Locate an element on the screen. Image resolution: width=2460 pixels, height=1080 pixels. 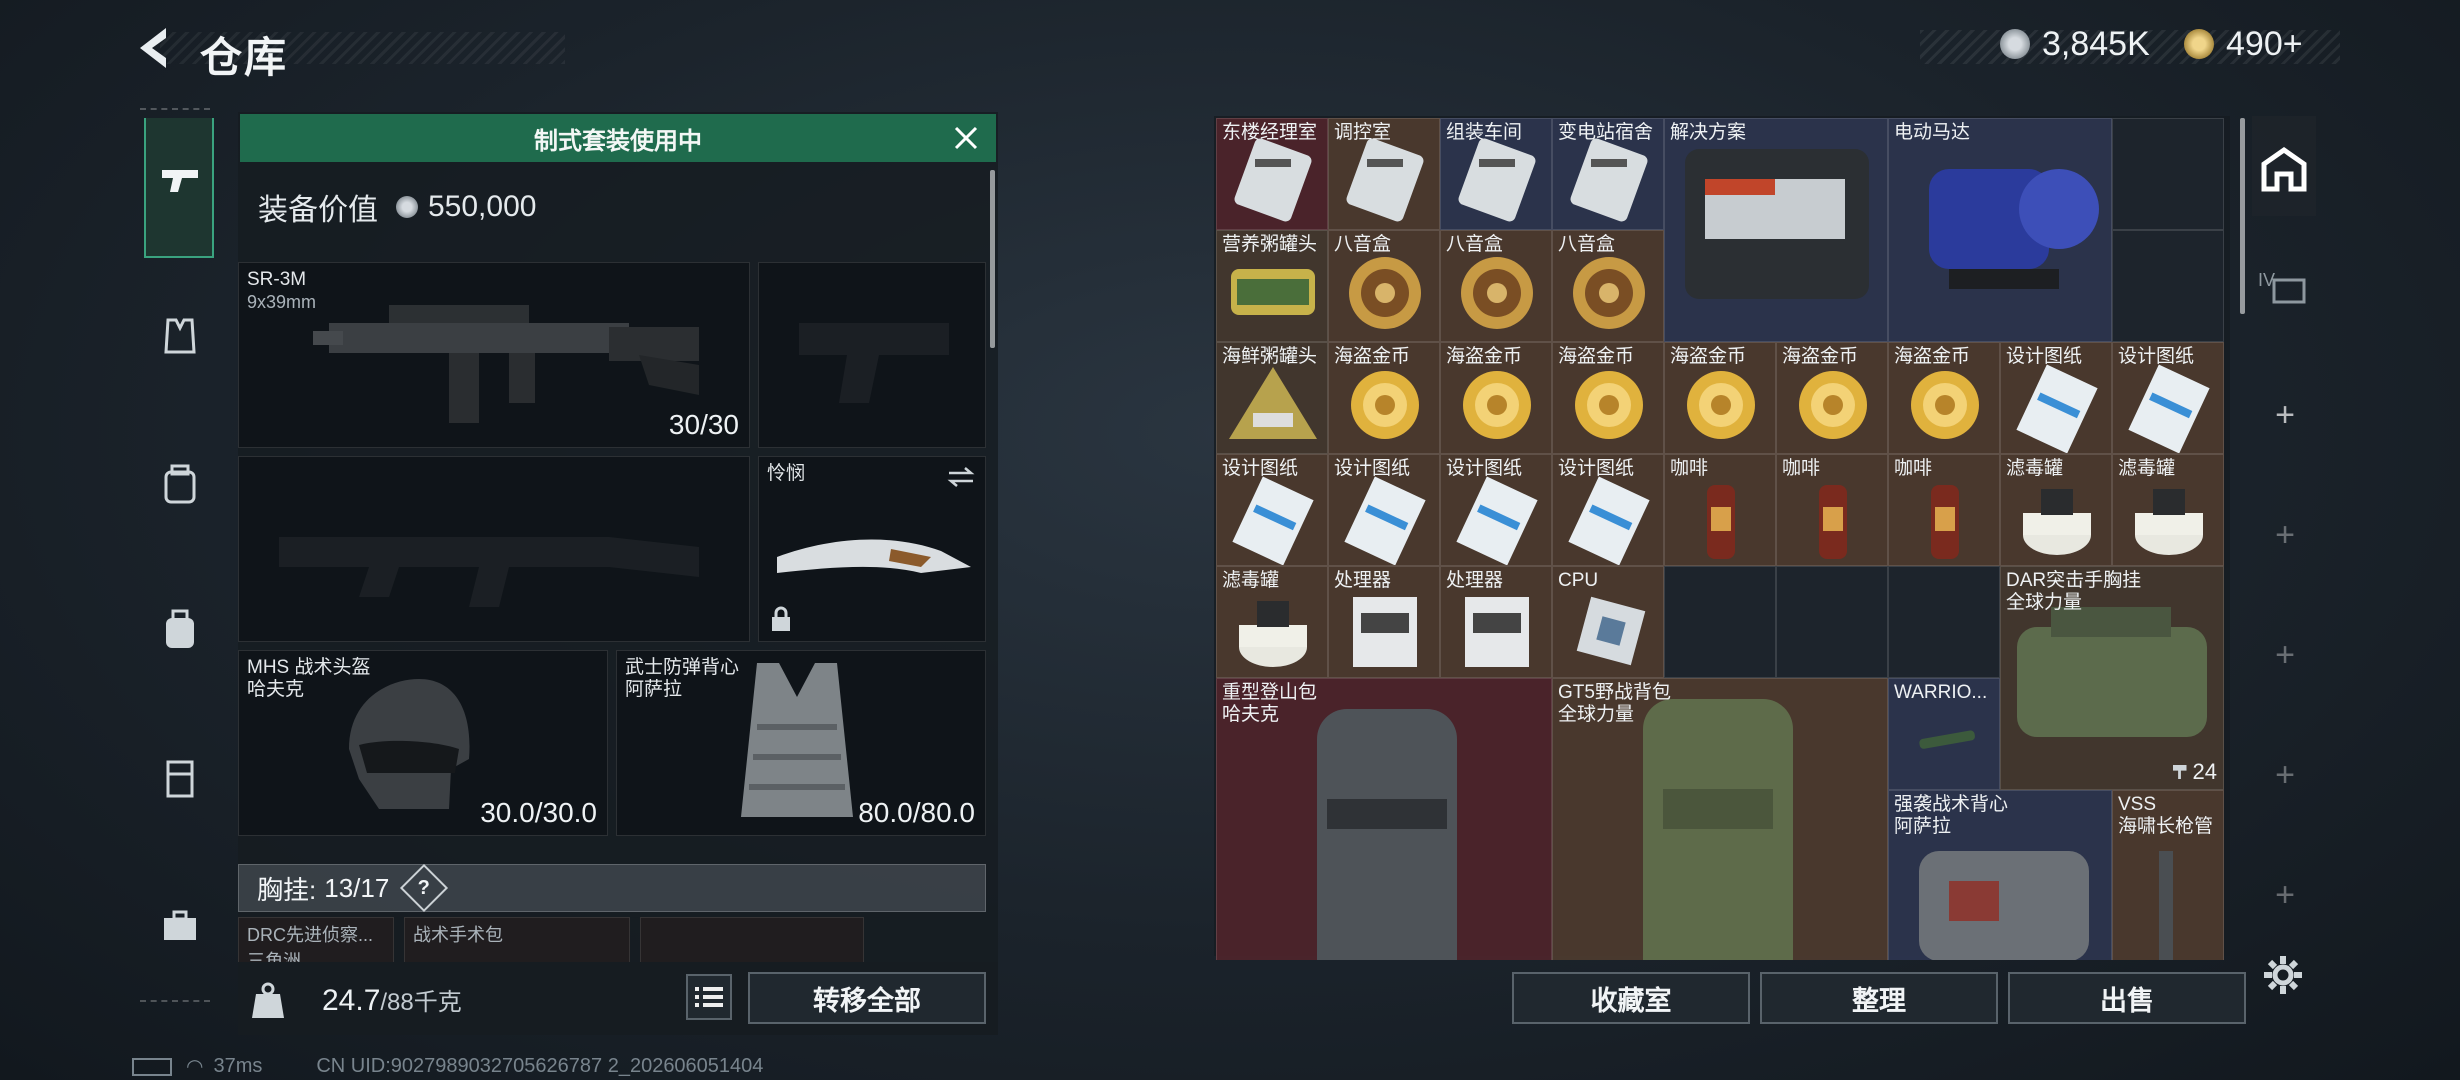
stash-item: DAR突击手胸挂 全球力量 24 is located at coordinates (2112, 678).